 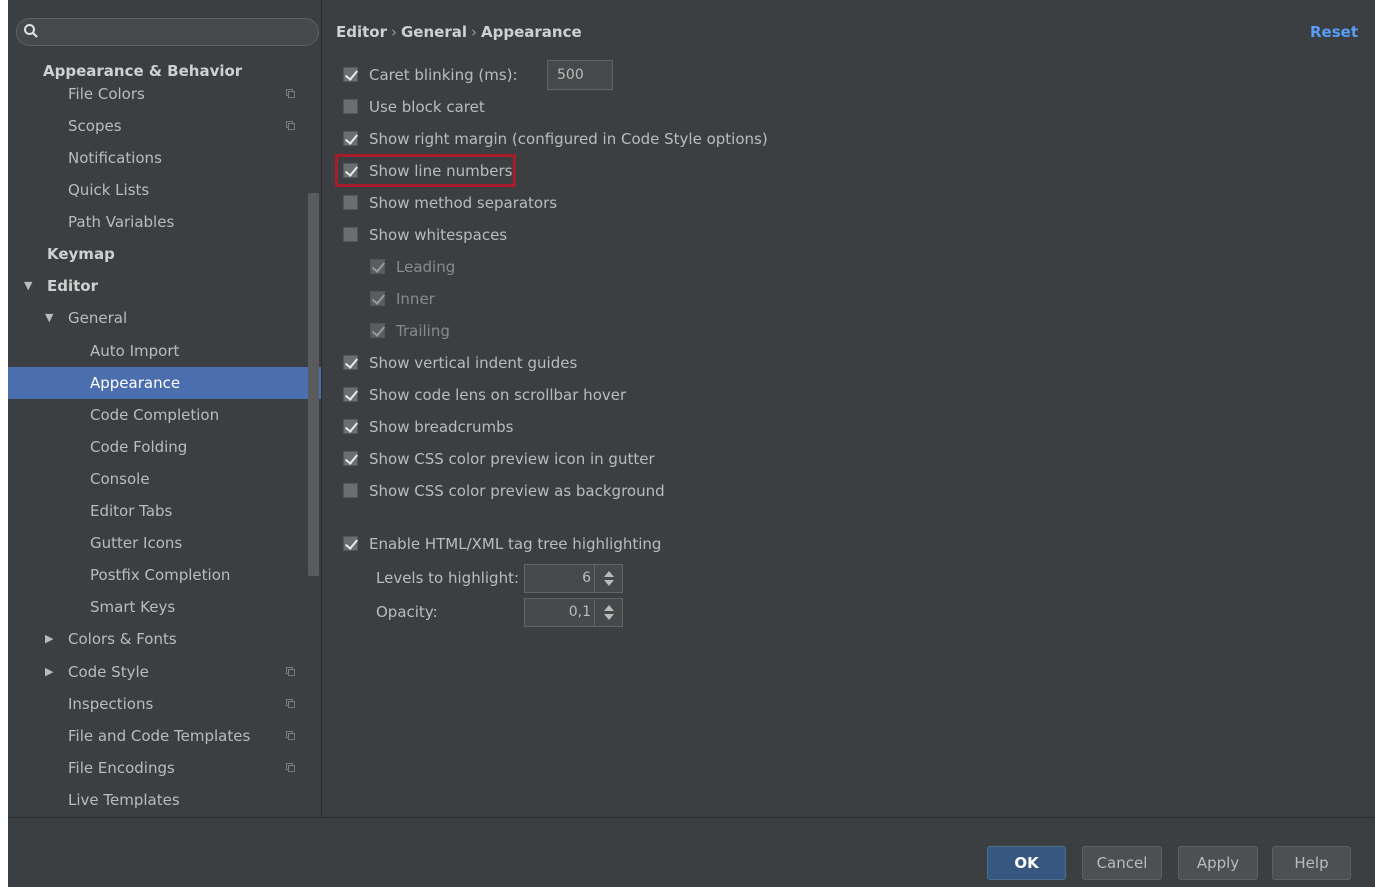 I want to click on sidebar-item-editor-tabs: Editor Tabs, so click(x=164, y=511).